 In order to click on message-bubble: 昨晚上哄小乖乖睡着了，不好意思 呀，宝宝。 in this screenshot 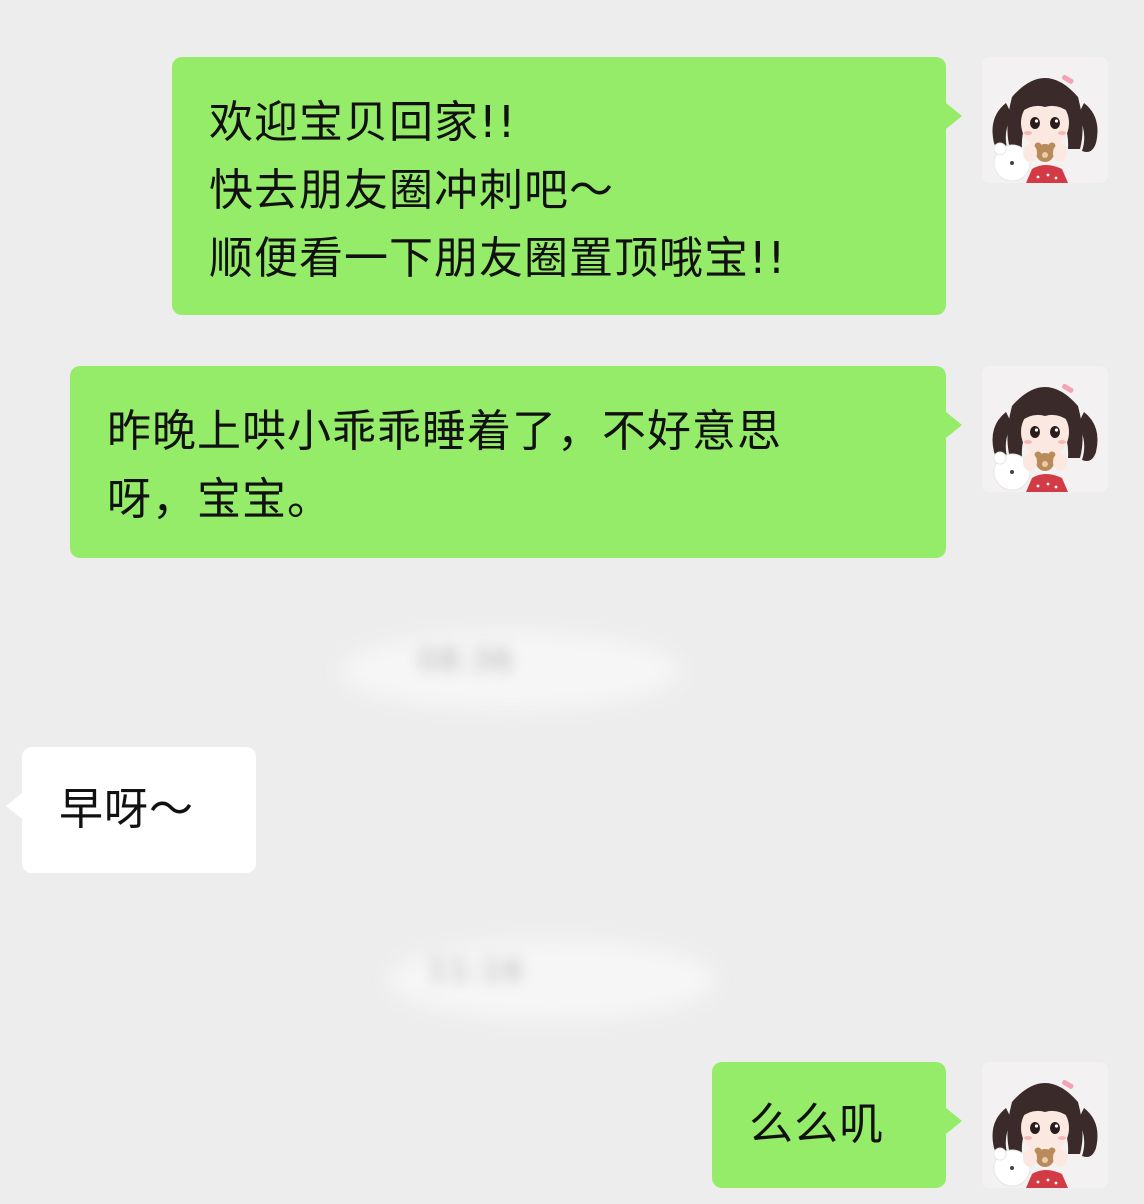, I will do `click(508, 462)`.